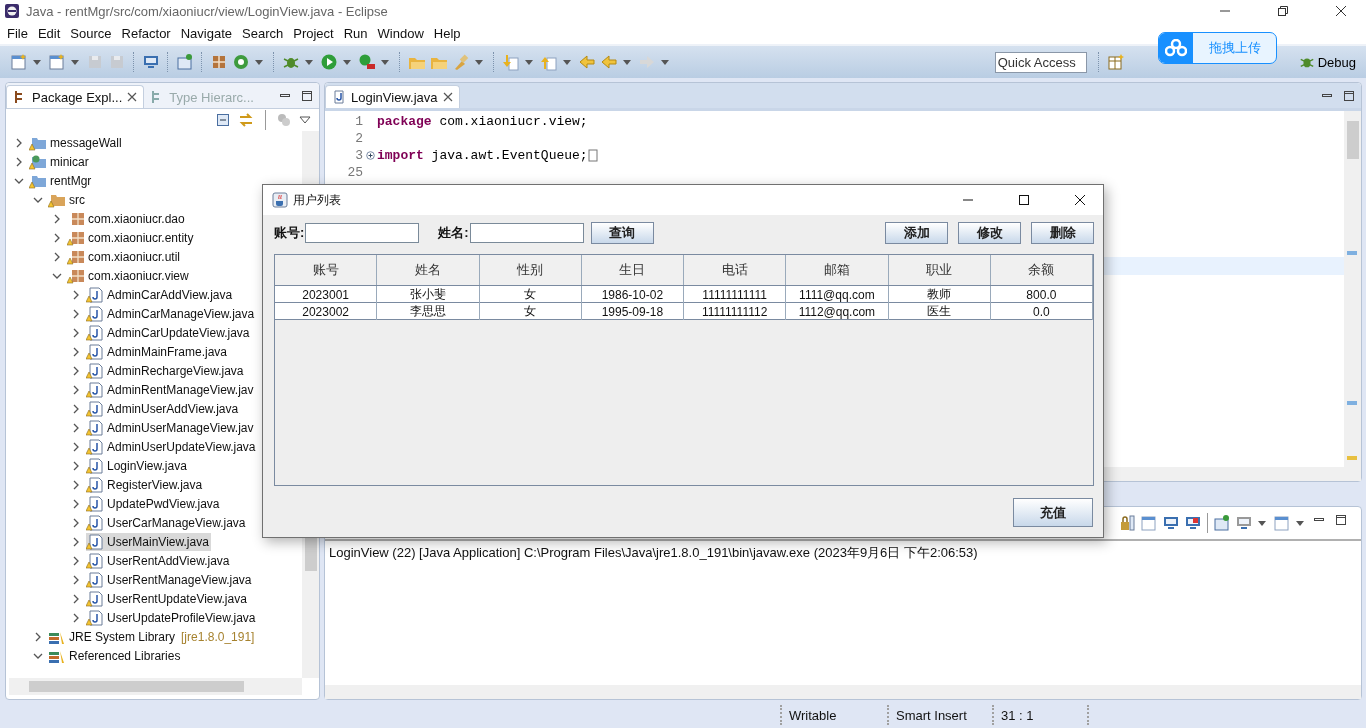 Image resolution: width=1366 pixels, height=728 pixels. I want to click on tree-item: AdminRentManageView.jav, so click(171, 389).